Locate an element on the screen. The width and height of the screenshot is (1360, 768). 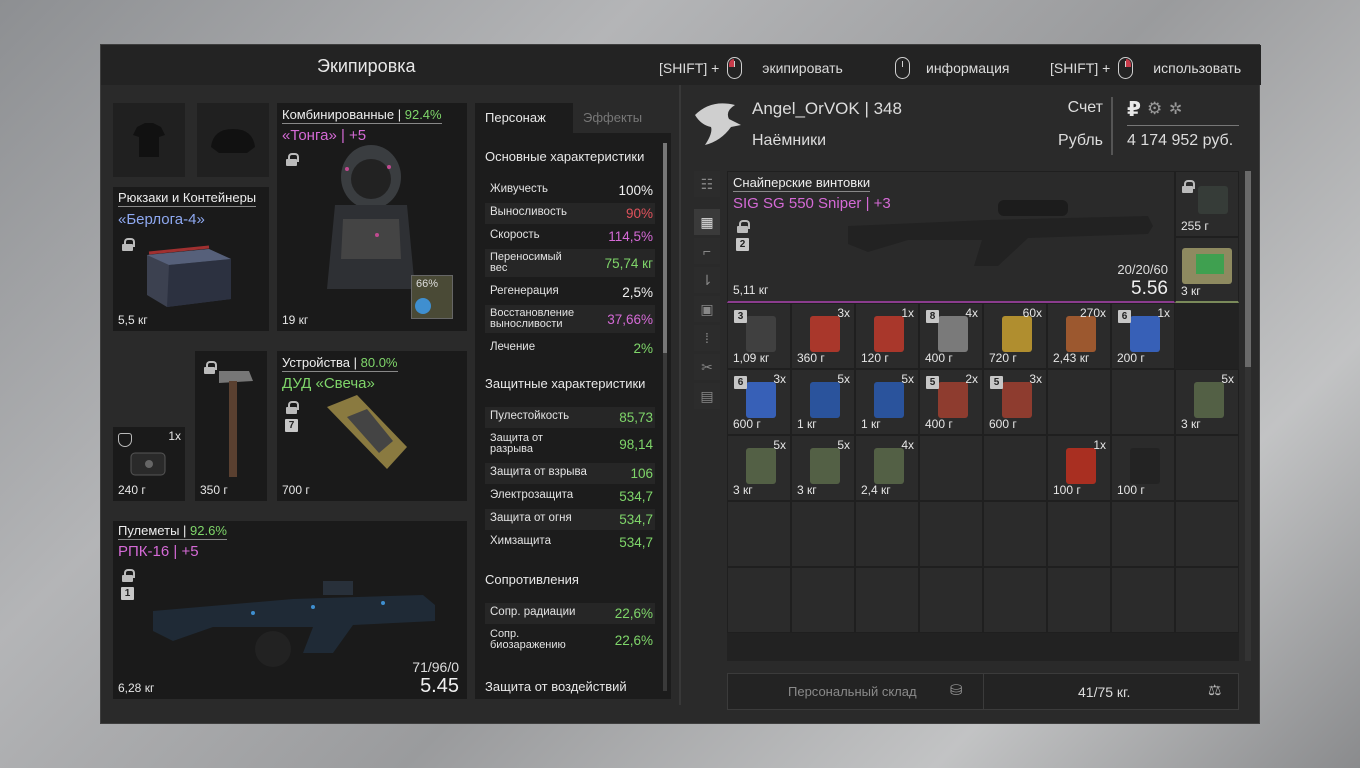
gear-icon: ⚙ is located at coordinates (1154, 109).